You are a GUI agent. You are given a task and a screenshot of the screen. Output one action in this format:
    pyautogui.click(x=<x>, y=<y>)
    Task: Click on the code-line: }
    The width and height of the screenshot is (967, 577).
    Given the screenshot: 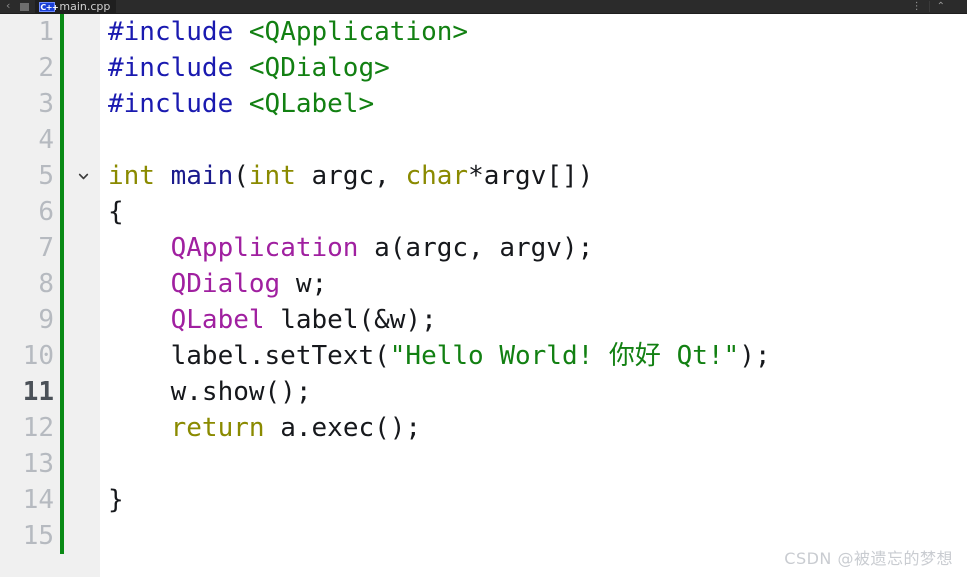 What is the action you would take?
    pyautogui.click(x=533, y=500)
    